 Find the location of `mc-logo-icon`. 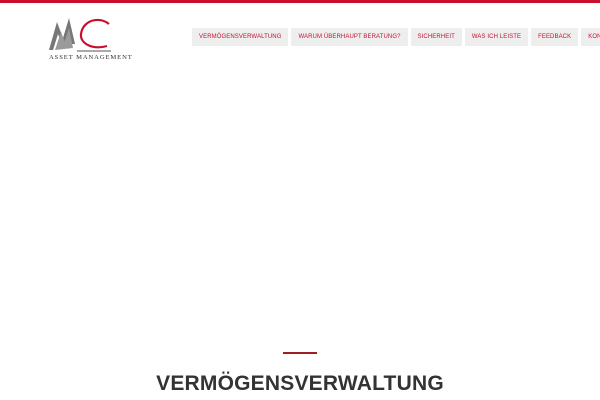

mc-logo-icon is located at coordinates (80, 35).